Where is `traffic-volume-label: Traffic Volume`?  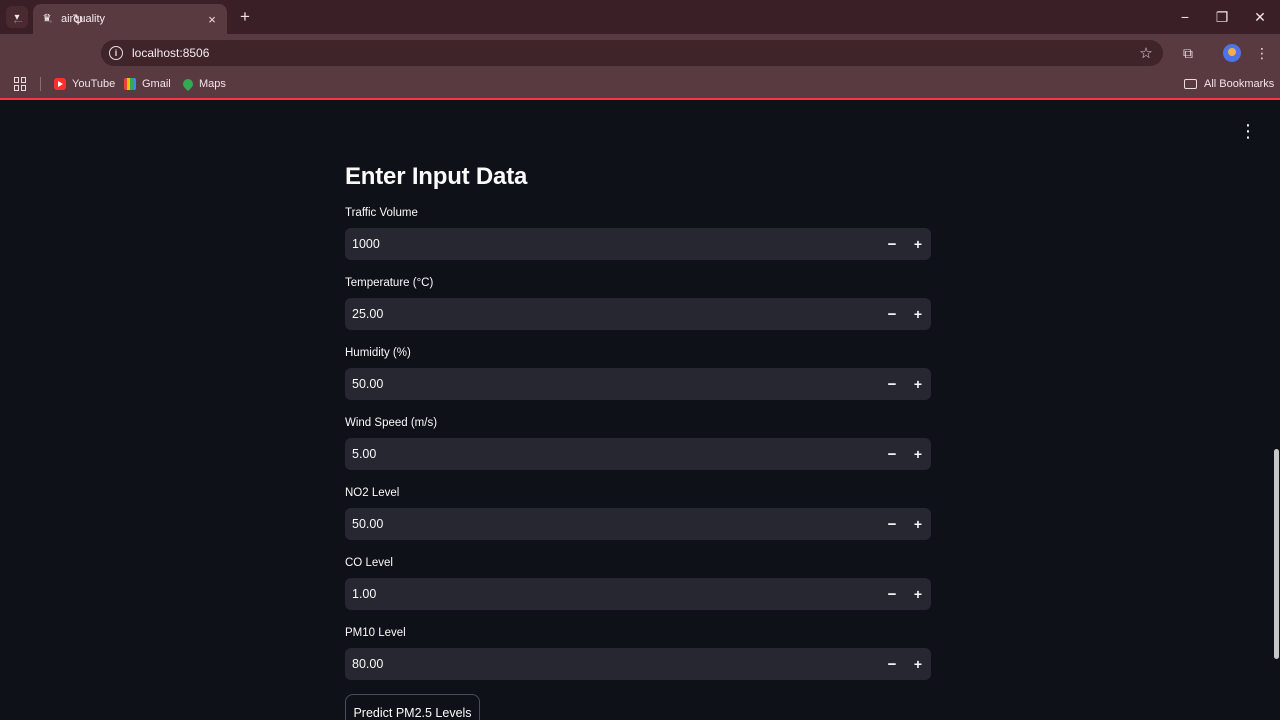 traffic-volume-label: Traffic Volume is located at coordinates (381, 213).